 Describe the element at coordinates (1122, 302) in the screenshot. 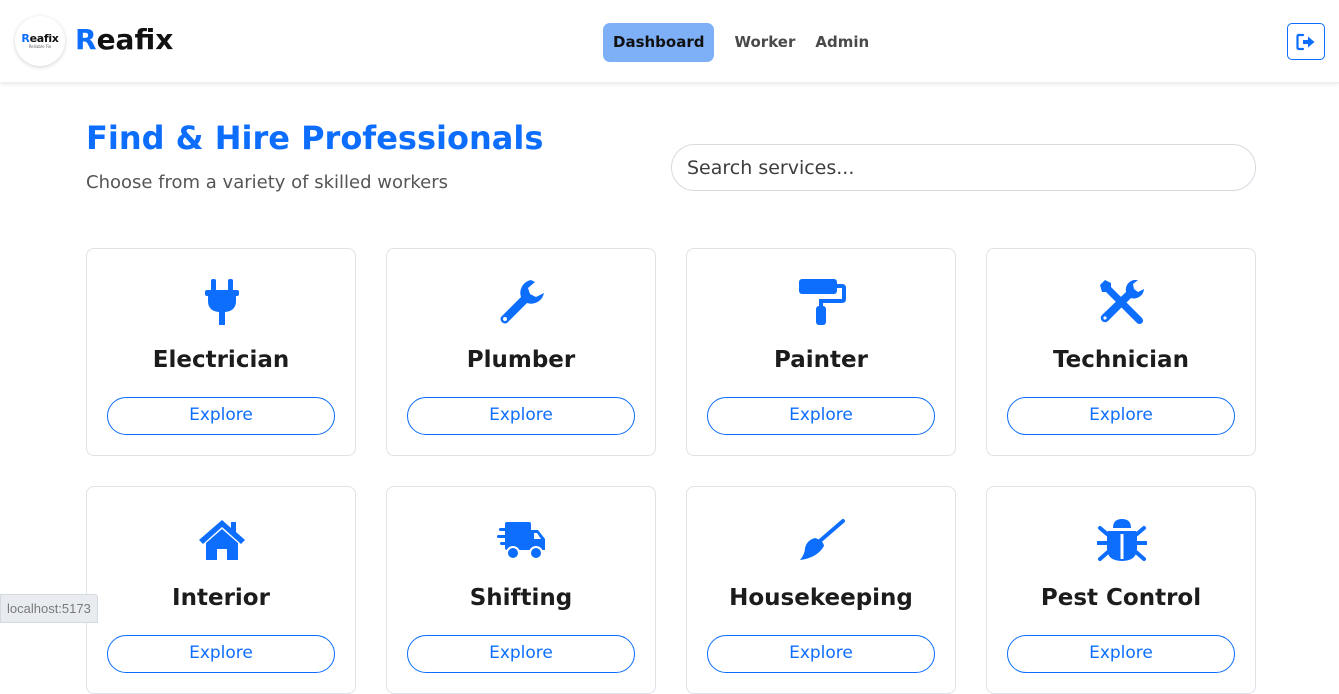

I see `tools-icon` at that location.